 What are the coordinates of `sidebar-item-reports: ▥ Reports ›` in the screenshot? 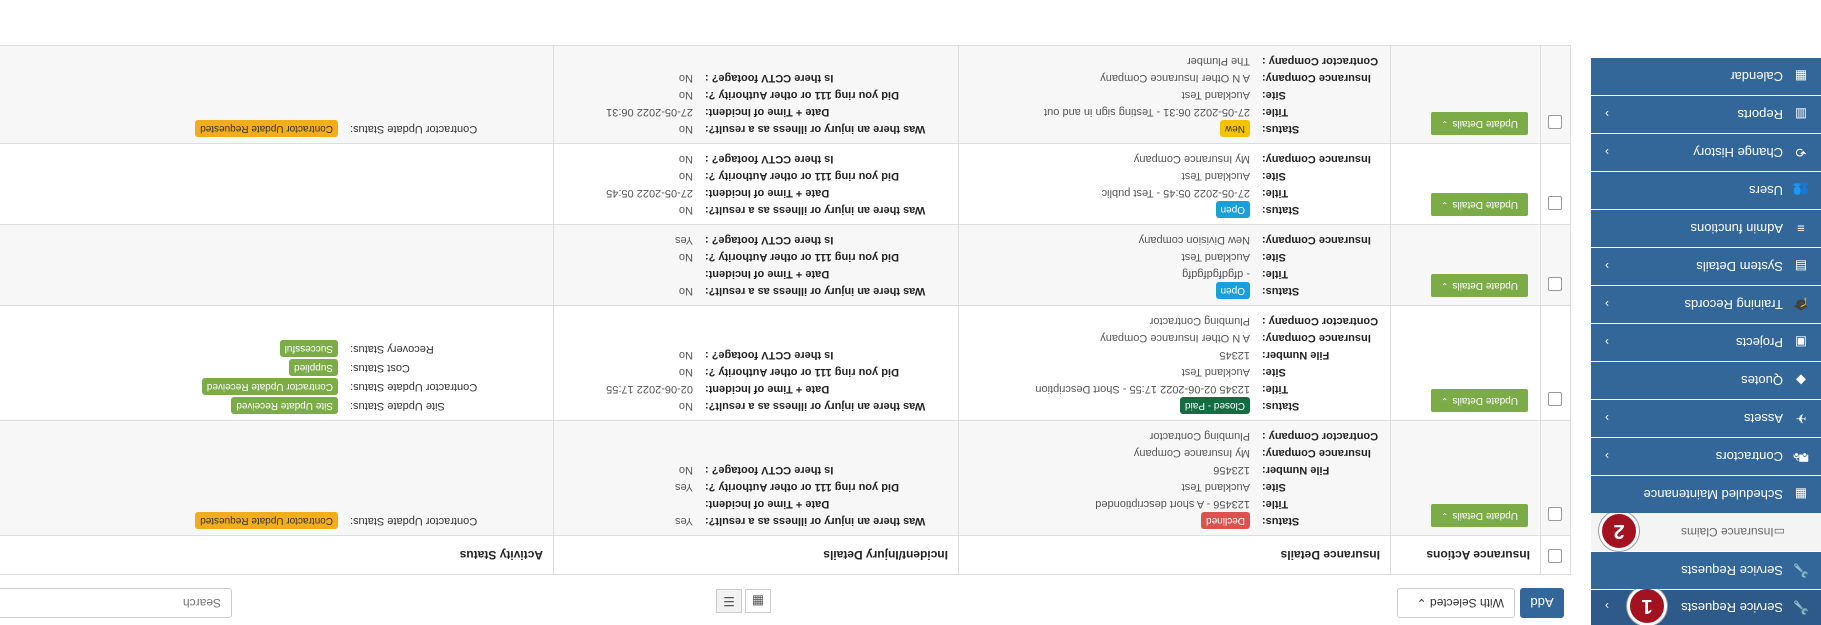 It's located at (1706, 114).